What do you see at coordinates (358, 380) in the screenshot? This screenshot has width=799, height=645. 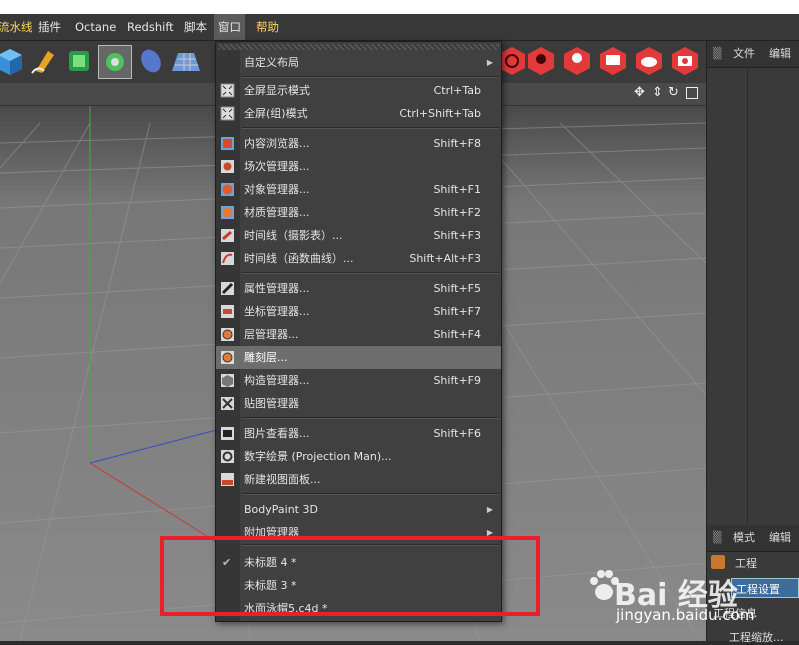 I see `menu-item-structure-manager: 构造管理器... Shift+F9` at bounding box center [358, 380].